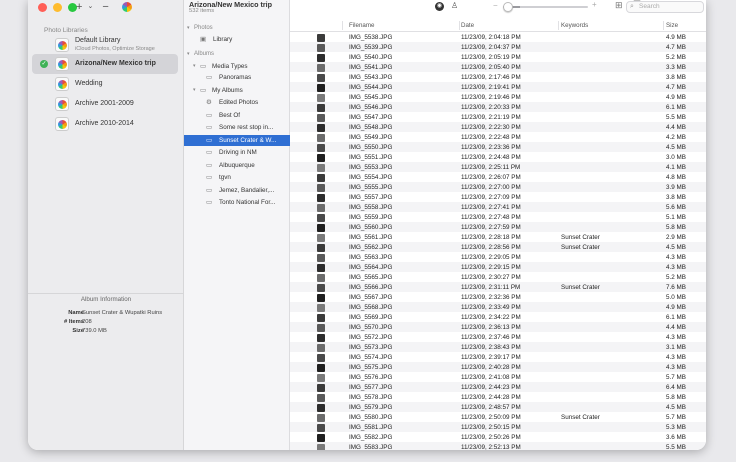 The width and height of the screenshot is (736, 462). I want to click on cell-date: 11/23/09, 2:27:00 PM, so click(491, 187).